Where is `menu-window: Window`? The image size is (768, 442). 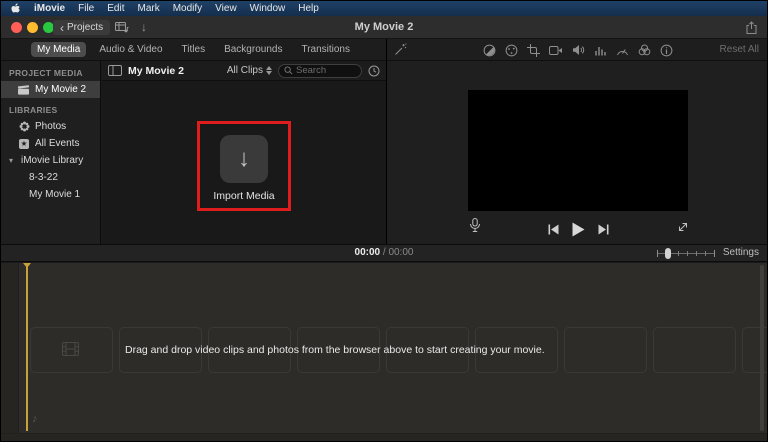
menu-window: Window is located at coordinates (268, 8).